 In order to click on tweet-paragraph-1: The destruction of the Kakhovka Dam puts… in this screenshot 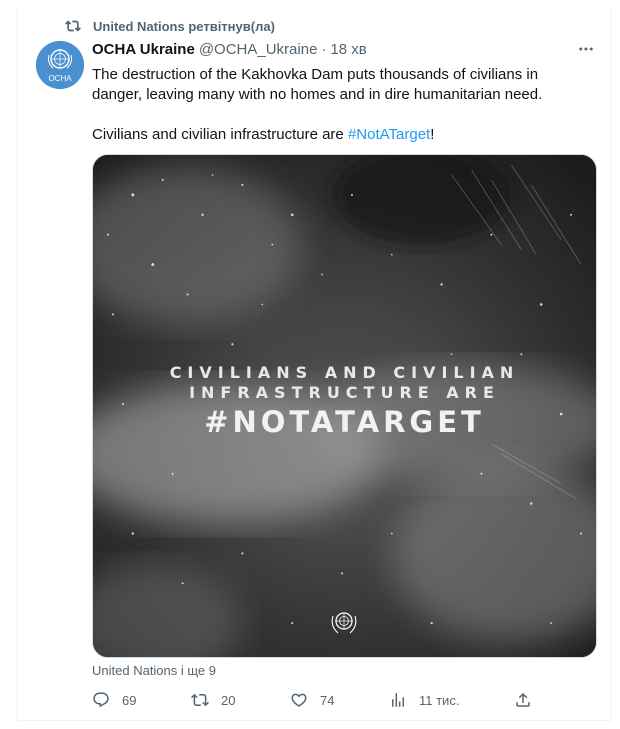, I will do `click(317, 84)`.